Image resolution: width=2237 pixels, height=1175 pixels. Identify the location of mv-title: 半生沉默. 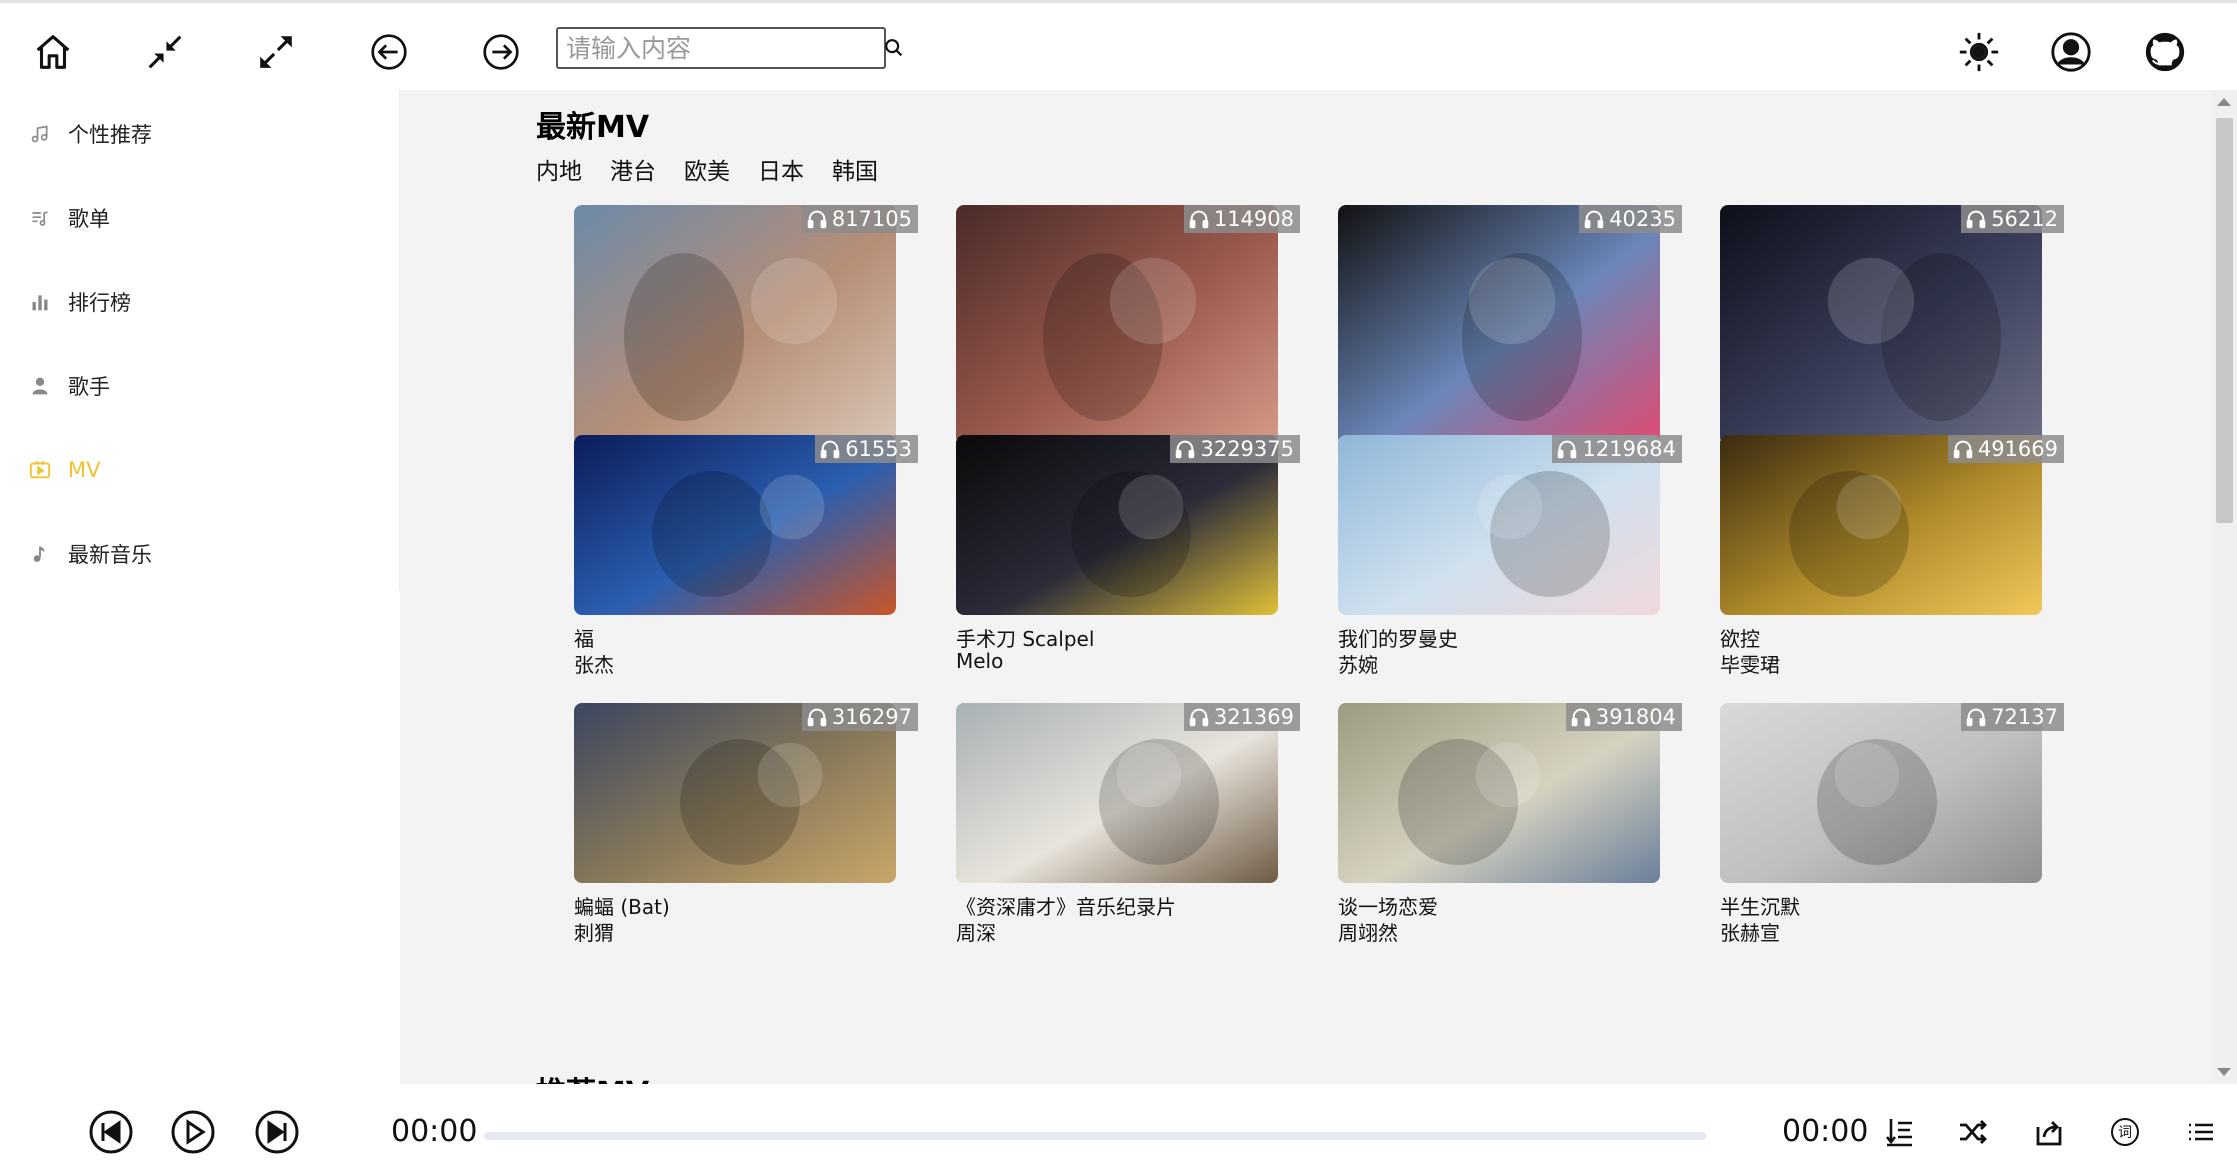
(1760, 905).